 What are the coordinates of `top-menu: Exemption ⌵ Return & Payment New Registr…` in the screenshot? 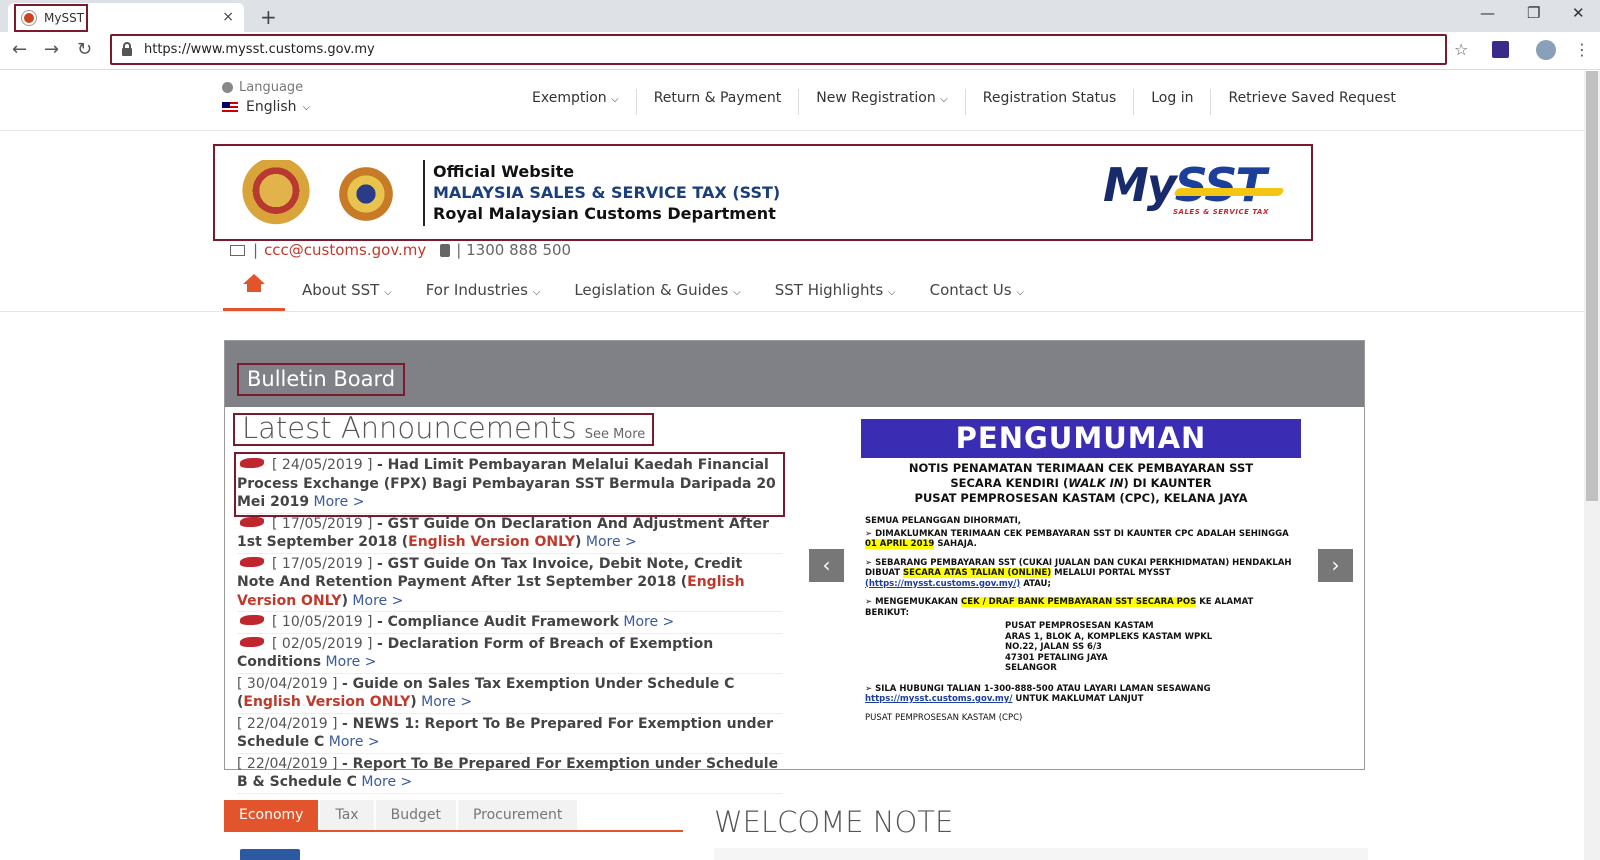 It's located at (964, 102).